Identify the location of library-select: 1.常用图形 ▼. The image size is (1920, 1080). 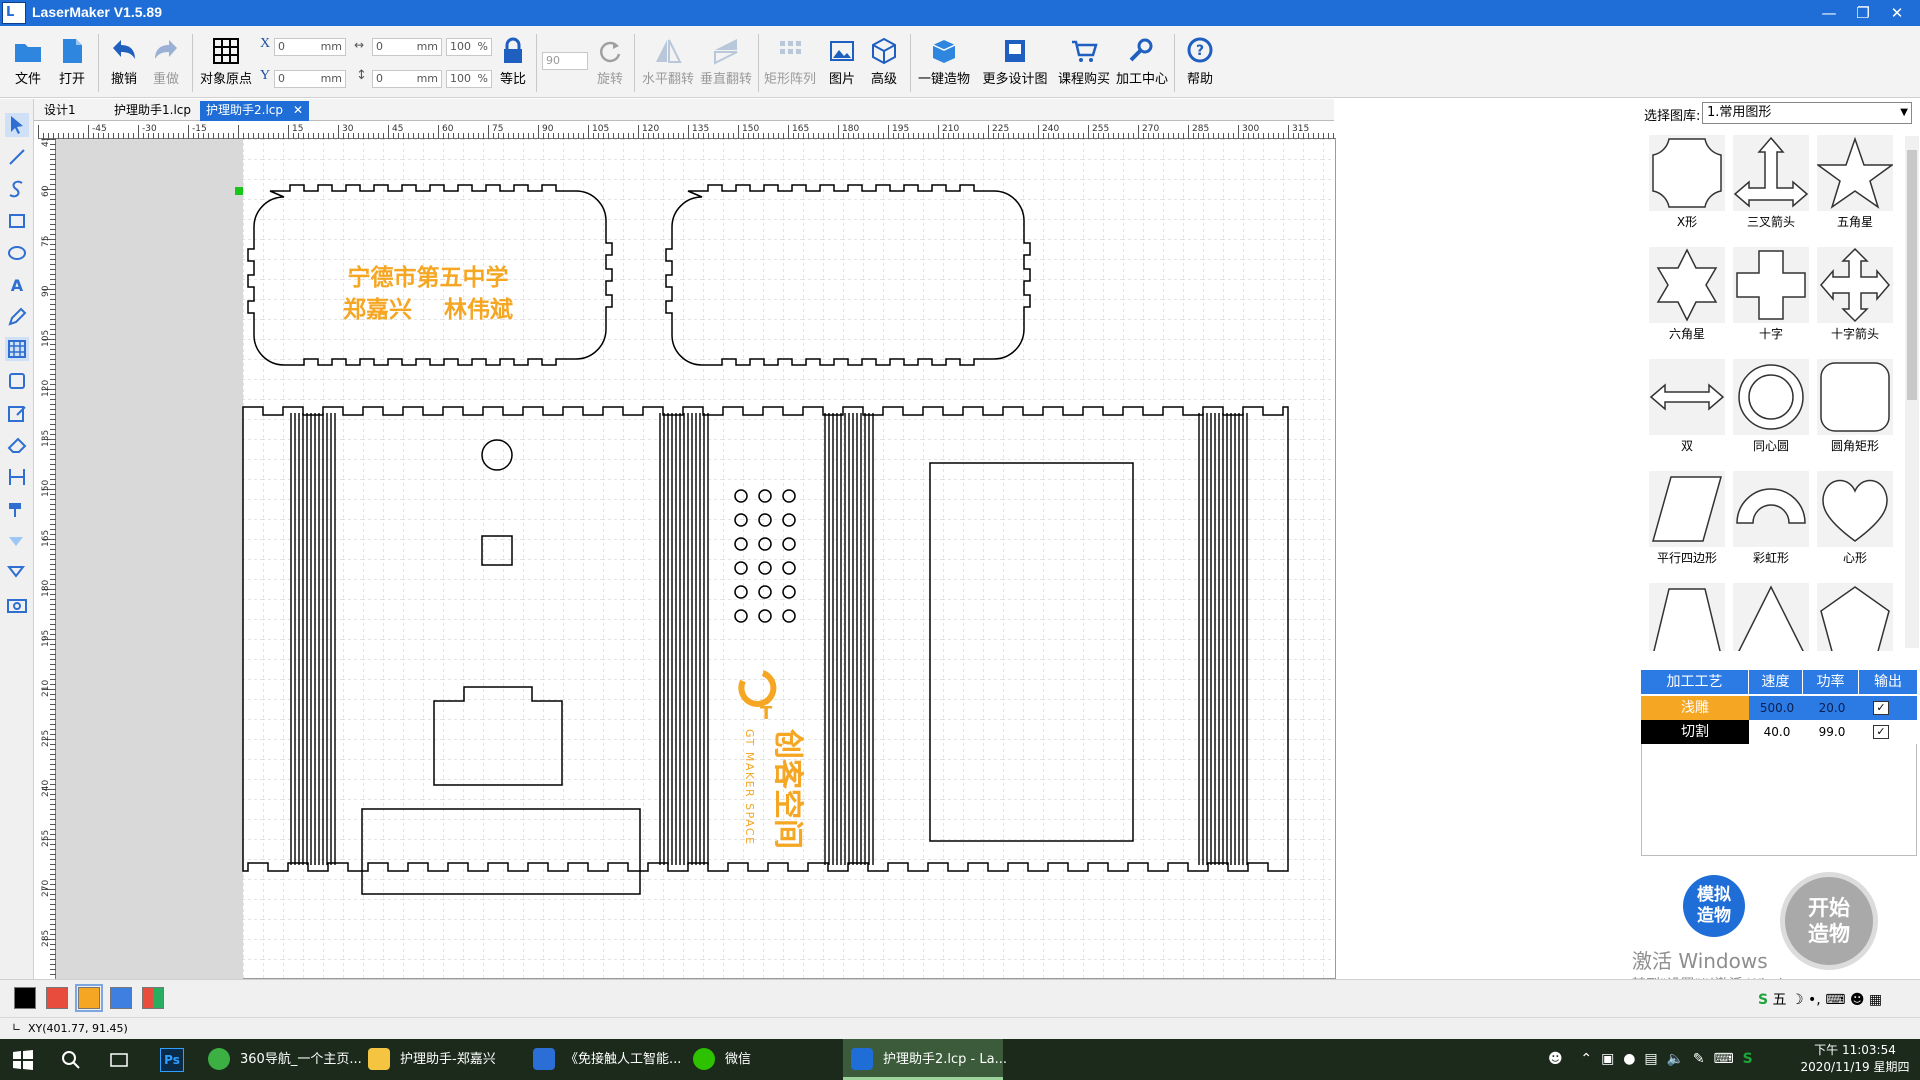
(1807, 113).